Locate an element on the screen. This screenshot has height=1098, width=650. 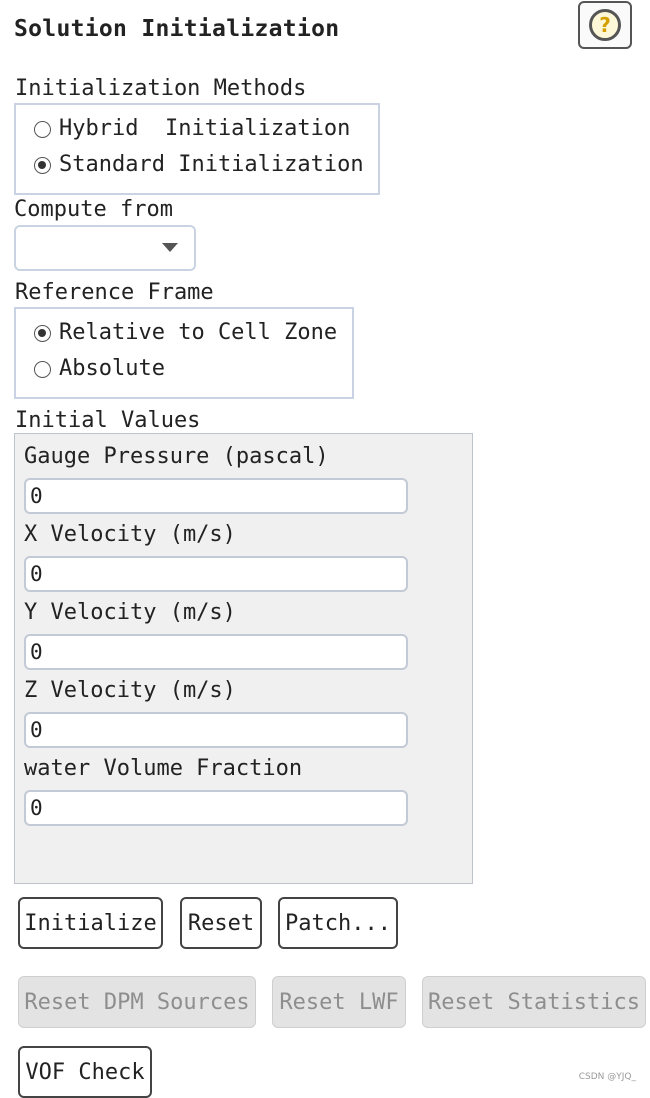
watermark: CSDN @YJQ_ is located at coordinates (607, 1077).